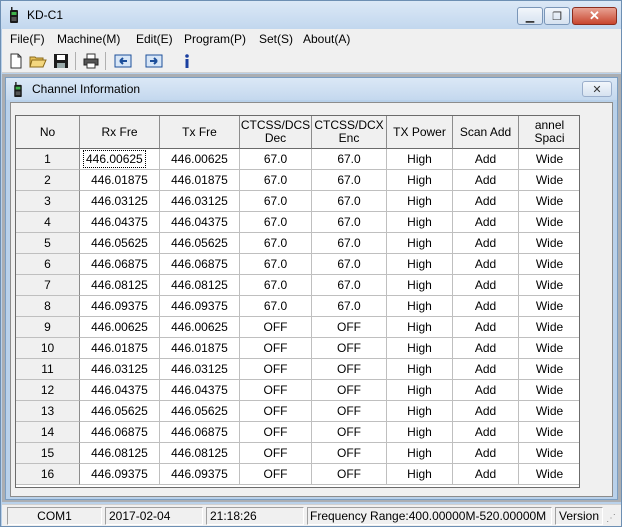  I want to click on table-row: 9 446.00625 446.00625 OFF OFF High Add Wide, so click(297, 327).